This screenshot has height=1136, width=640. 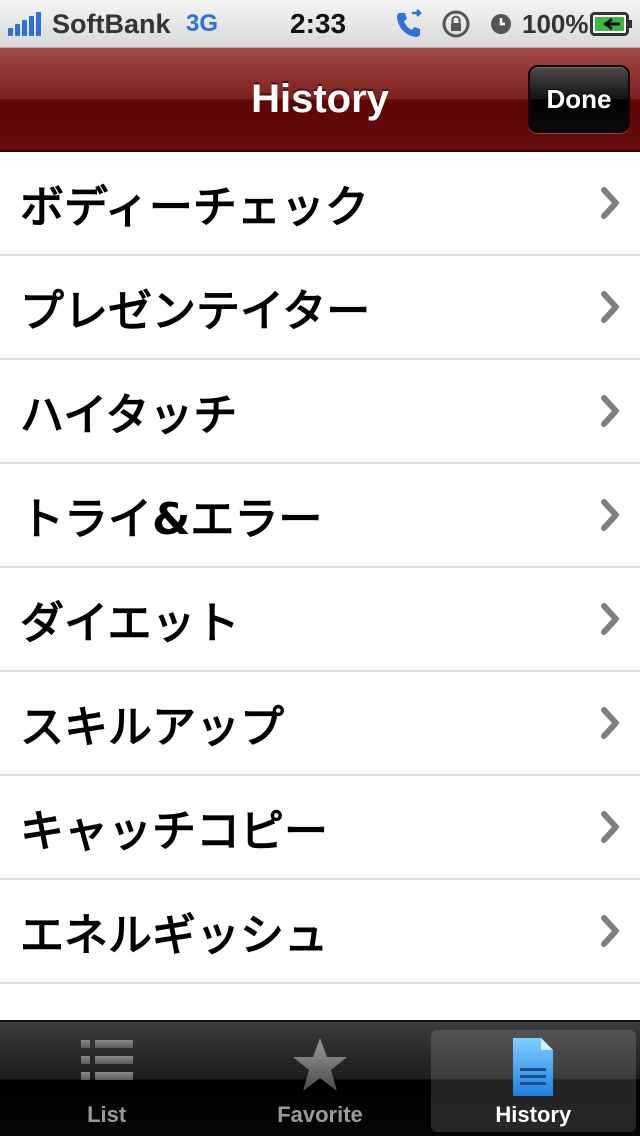 What do you see at coordinates (202, 23) in the screenshot?
I see `network-type: 3G` at bounding box center [202, 23].